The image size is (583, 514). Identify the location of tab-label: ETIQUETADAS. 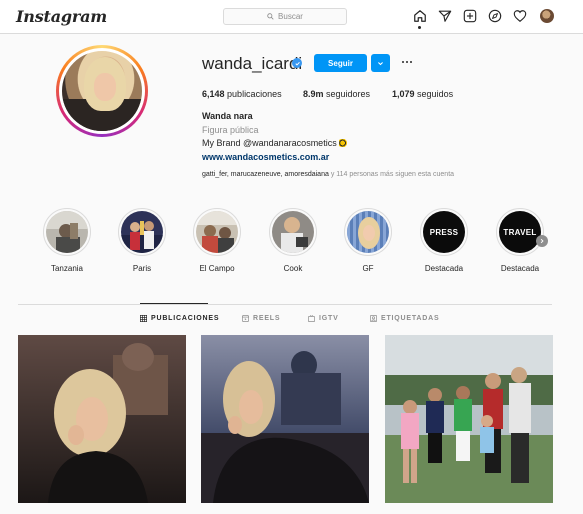
(410, 318).